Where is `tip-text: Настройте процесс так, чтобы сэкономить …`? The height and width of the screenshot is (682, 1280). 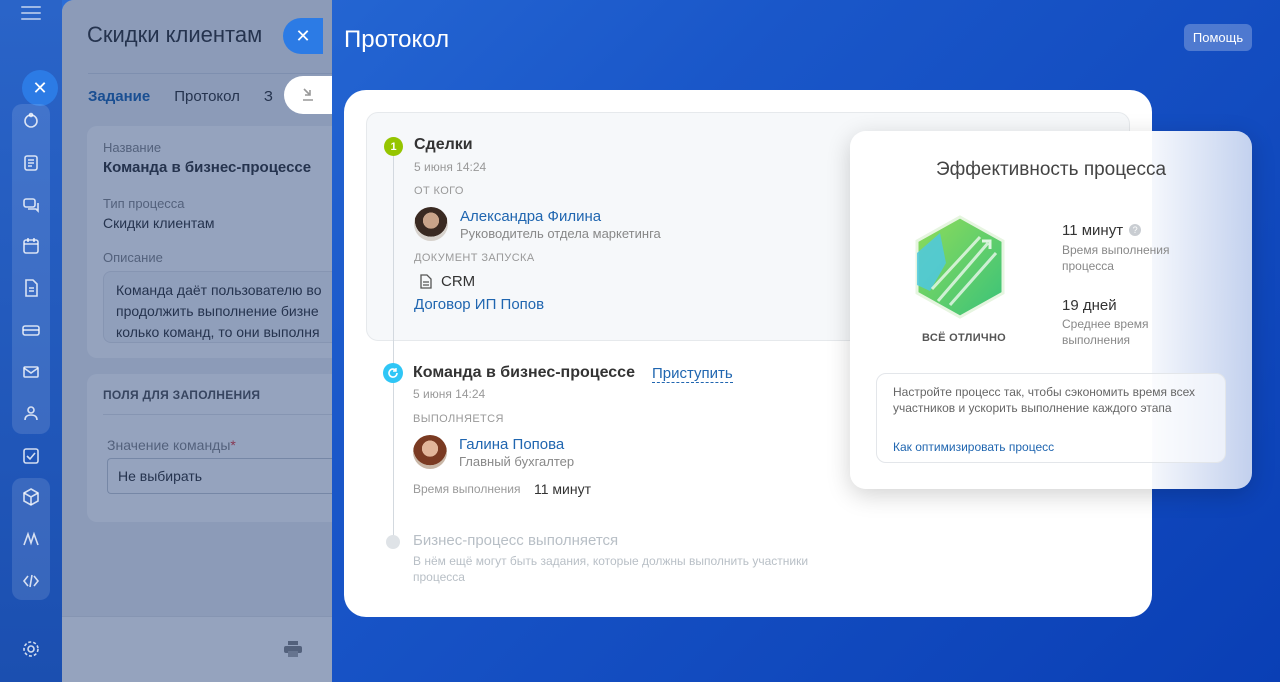
tip-text: Настройте процесс так, чтобы сэкономить … is located at coordinates (1044, 400).